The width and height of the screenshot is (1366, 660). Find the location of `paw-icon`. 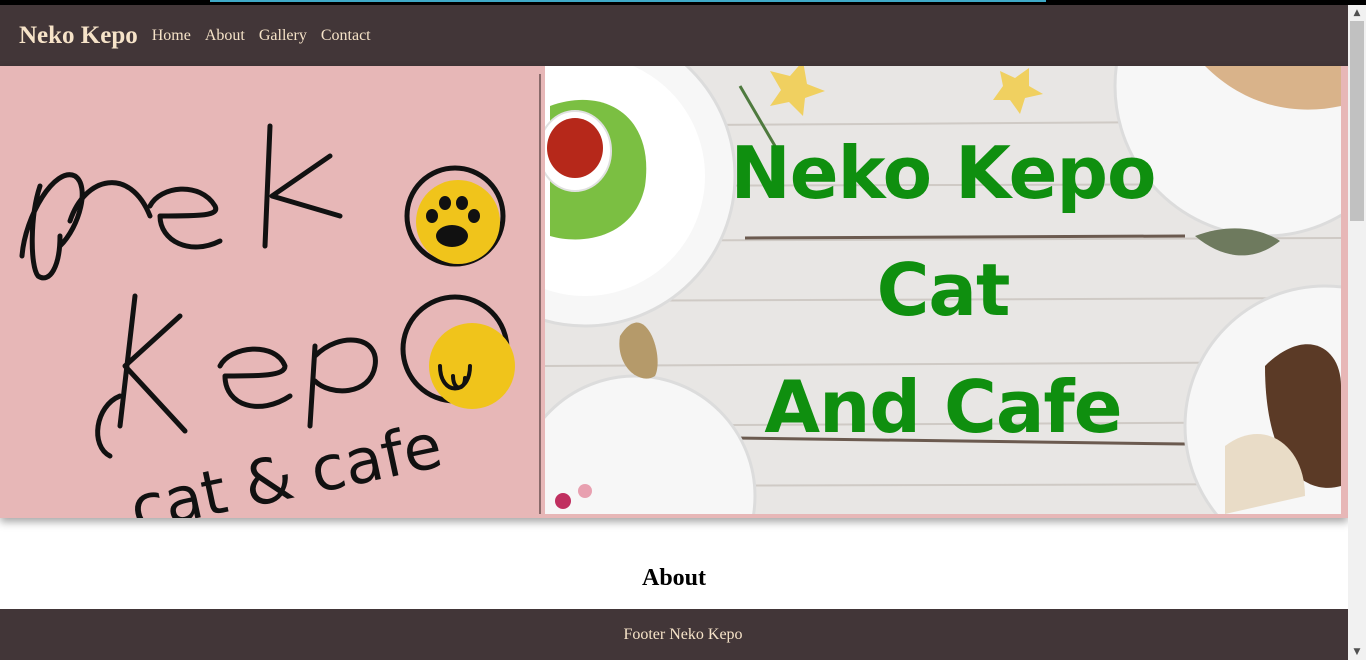

paw-icon is located at coordinates (458, 222).